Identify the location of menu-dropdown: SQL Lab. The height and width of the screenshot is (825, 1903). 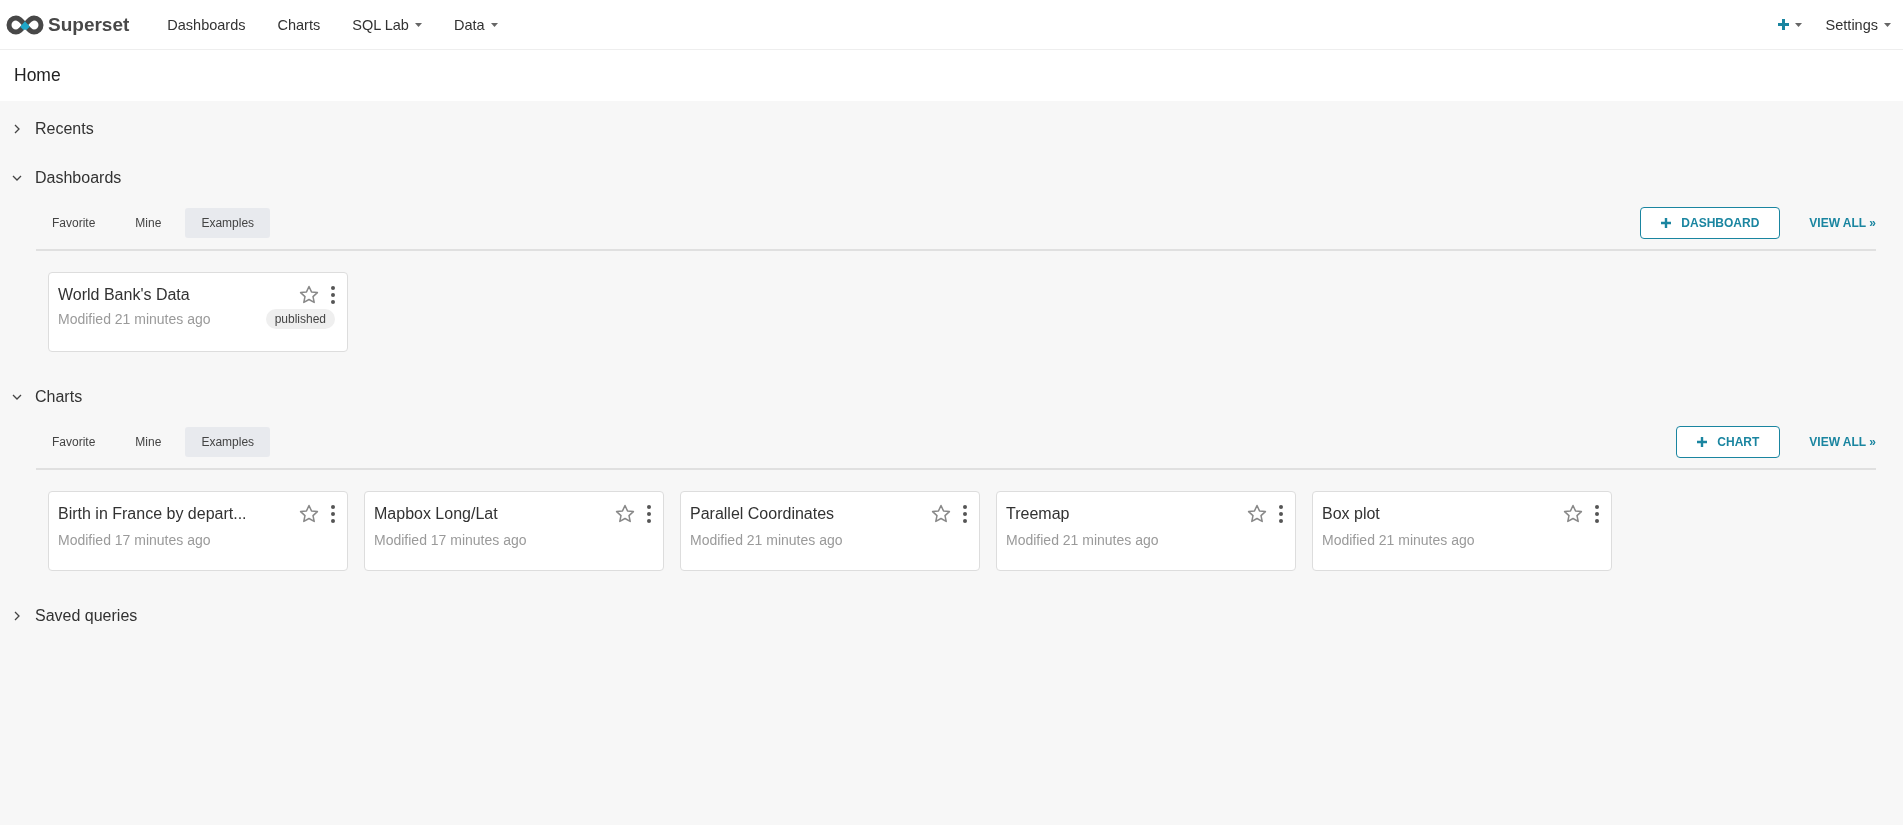
(387, 24).